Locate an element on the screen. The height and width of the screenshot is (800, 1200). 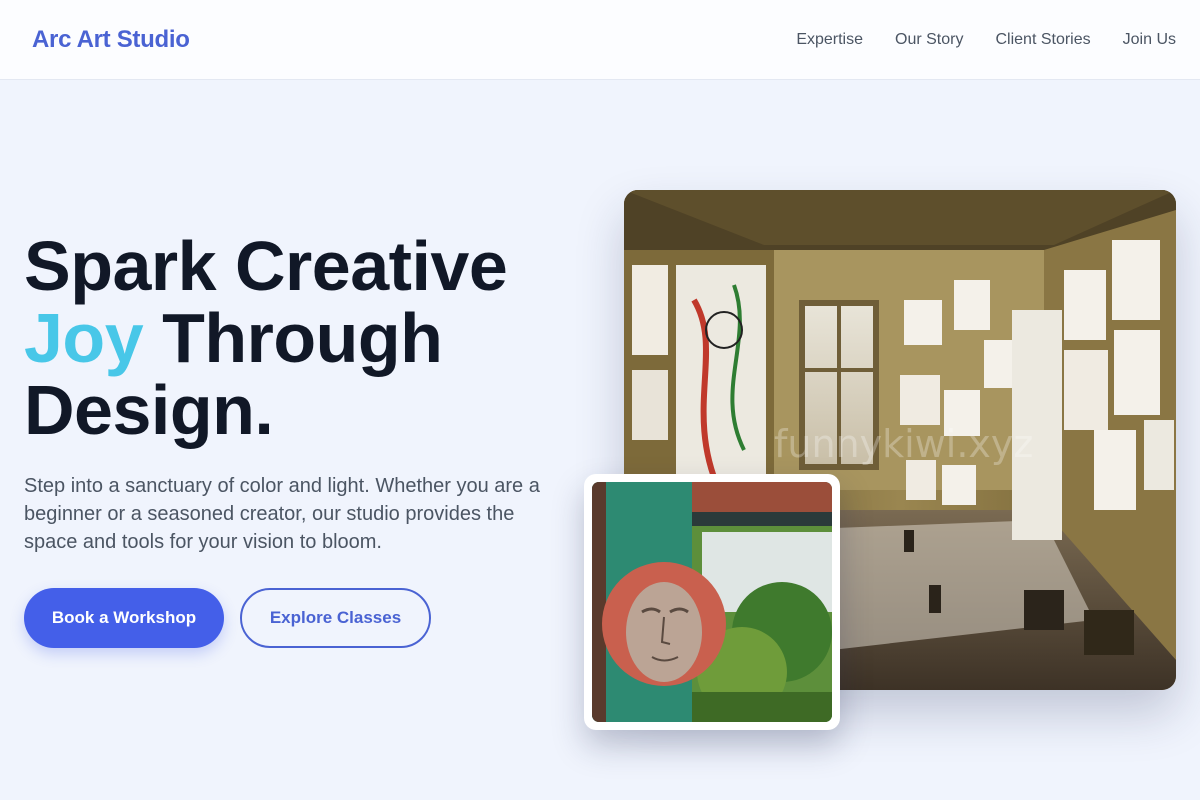
image-watermark: funnykiwi.xyz is located at coordinates (904, 444).